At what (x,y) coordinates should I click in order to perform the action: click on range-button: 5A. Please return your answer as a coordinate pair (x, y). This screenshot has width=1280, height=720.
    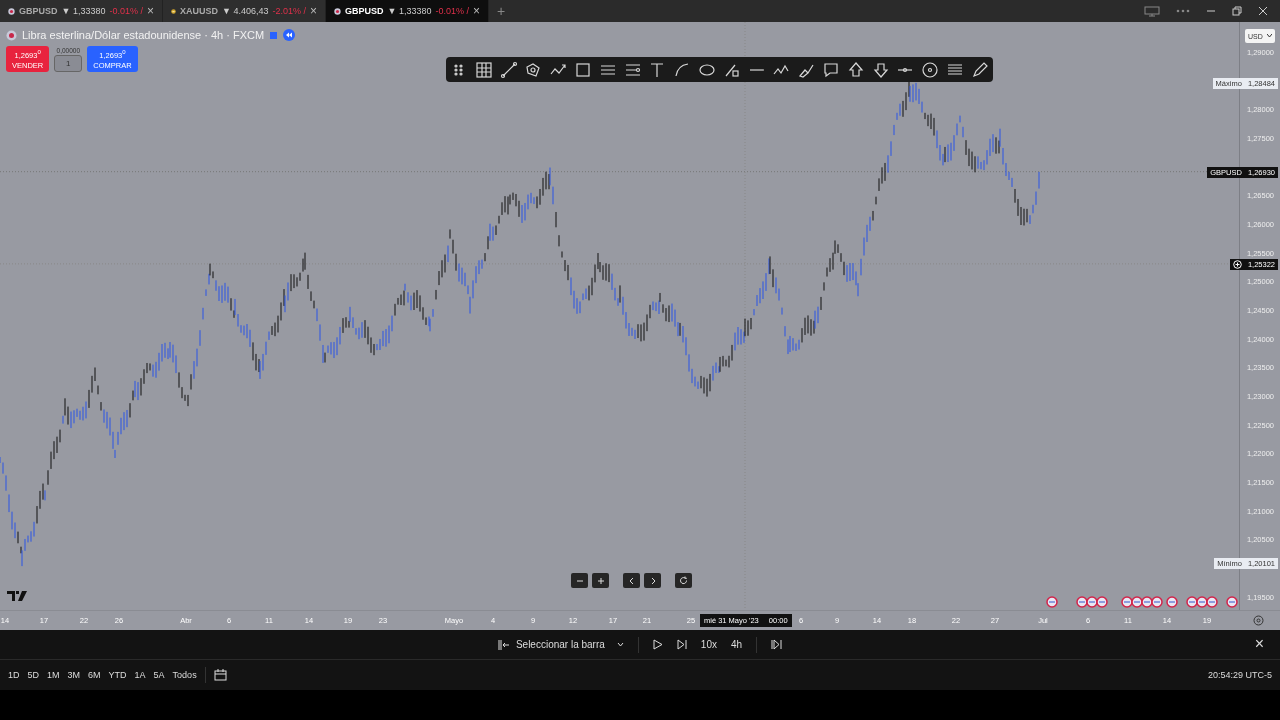
    Looking at the image, I should click on (159, 675).